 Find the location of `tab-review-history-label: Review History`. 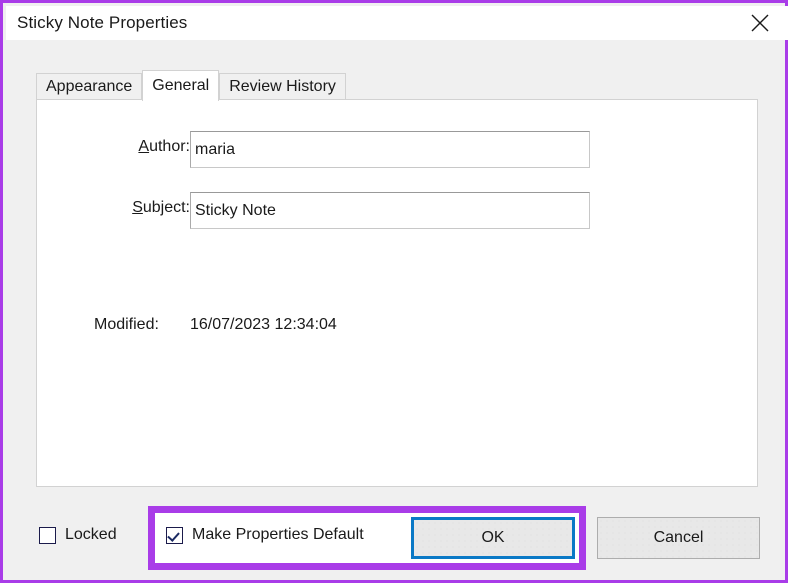

tab-review-history-label: Review History is located at coordinates (282, 86).